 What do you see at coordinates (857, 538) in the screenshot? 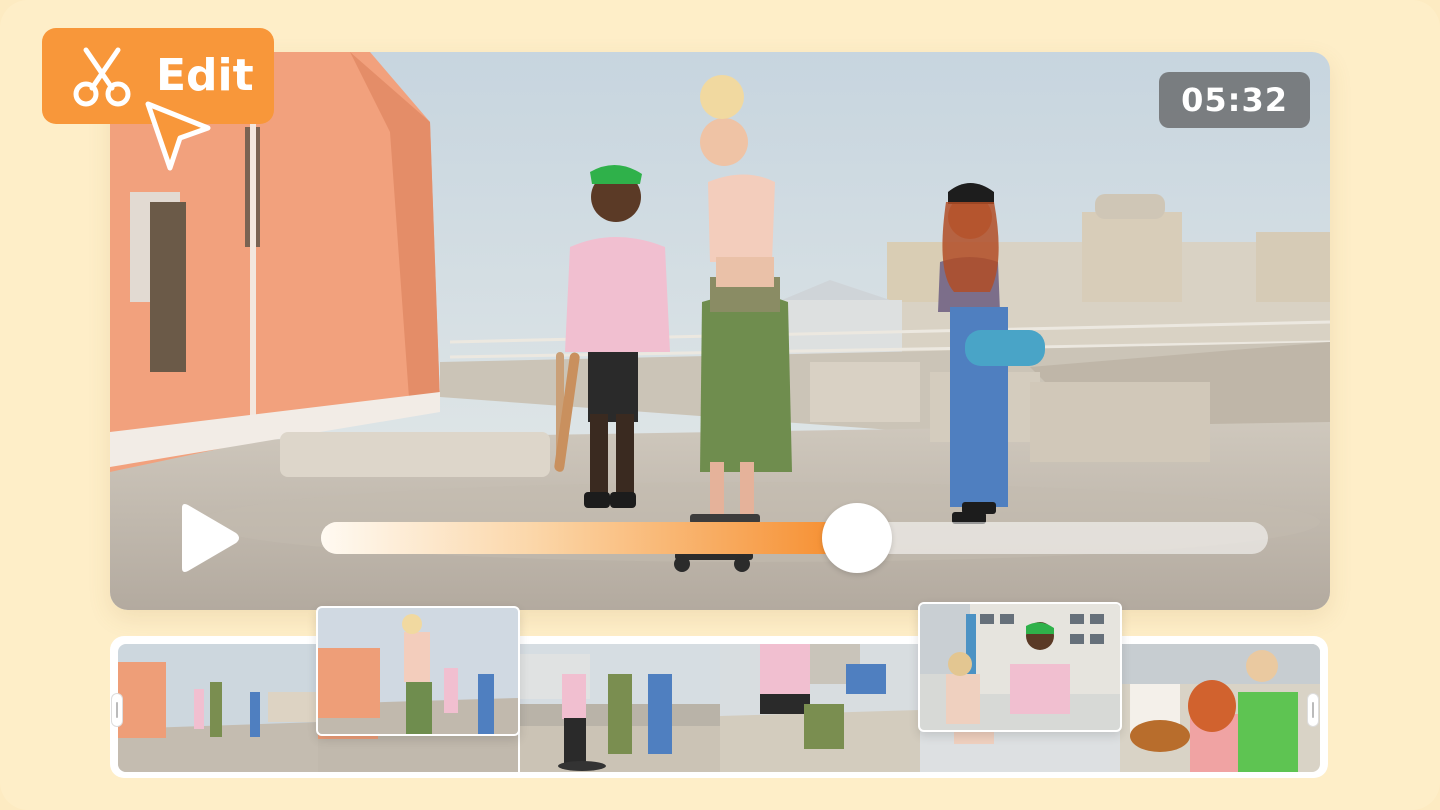
I see `progress-handle` at bounding box center [857, 538].